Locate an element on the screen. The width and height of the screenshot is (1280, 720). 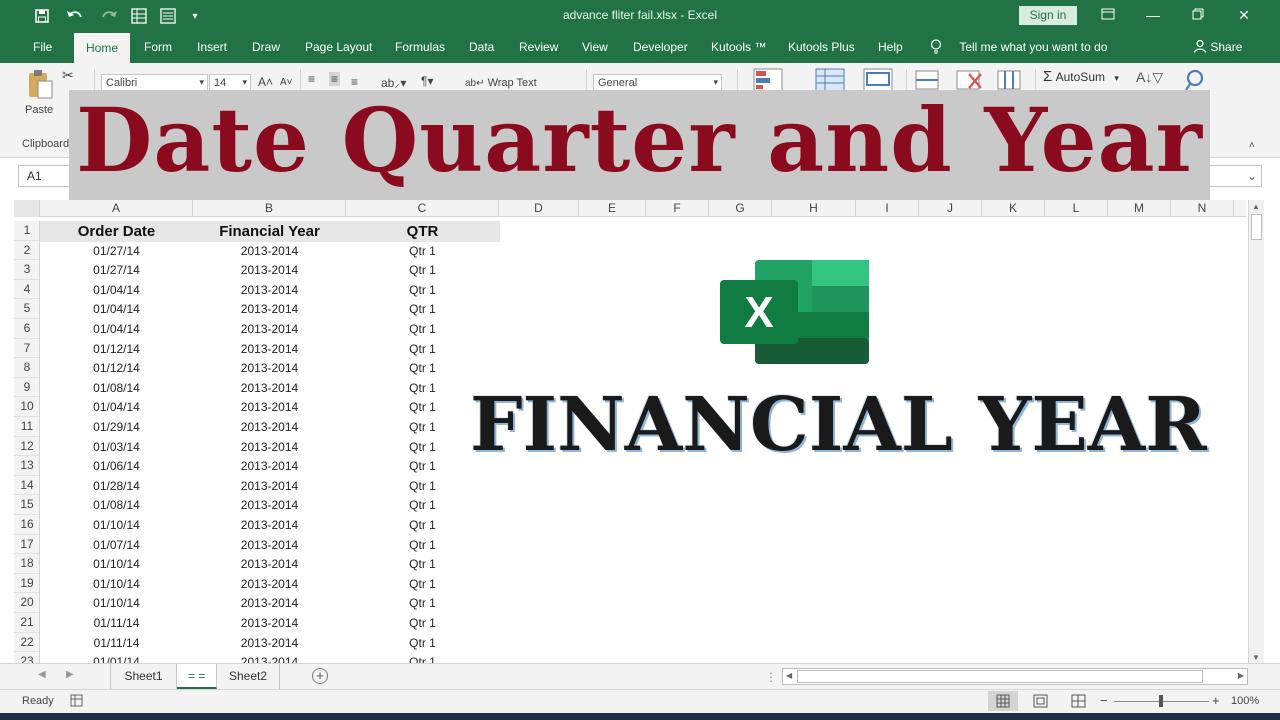
column-header: J is located at coordinates (950, 208).